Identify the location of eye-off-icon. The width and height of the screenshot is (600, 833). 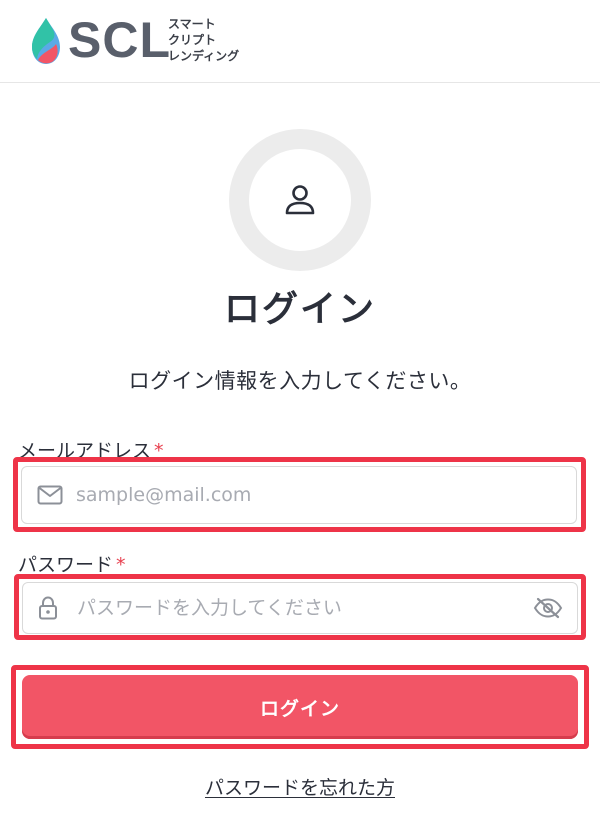
(548, 608).